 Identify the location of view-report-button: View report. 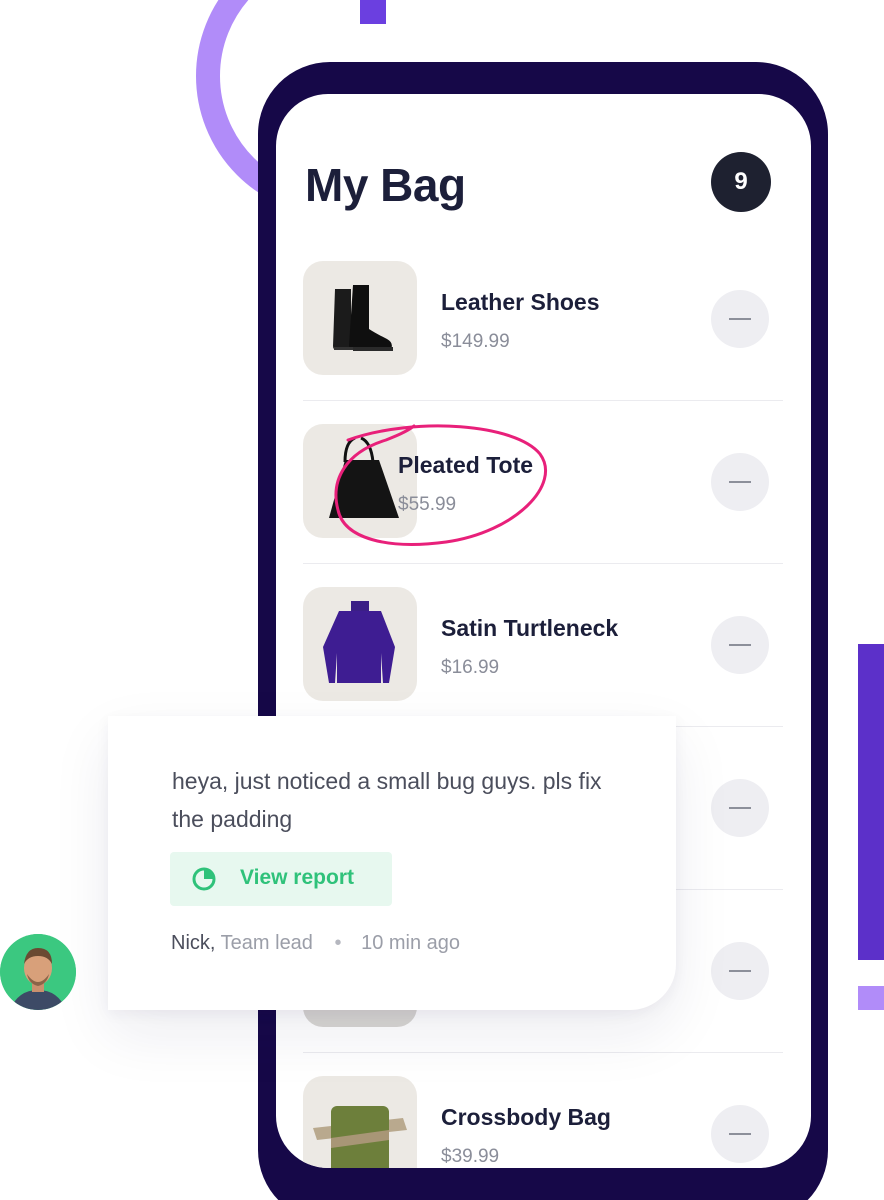
(281, 879).